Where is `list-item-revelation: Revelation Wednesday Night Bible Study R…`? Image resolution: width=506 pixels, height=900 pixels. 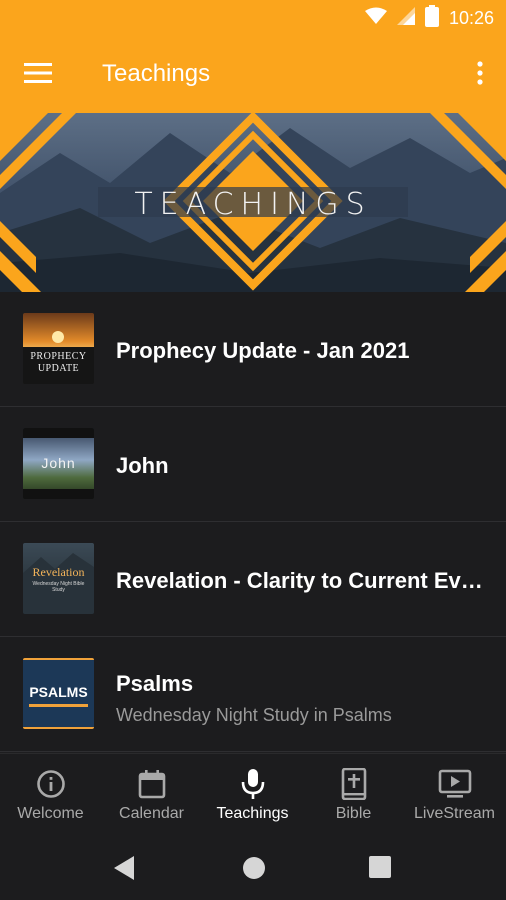 list-item-revelation: Revelation Wednesday Night Bible Study R… is located at coordinates (253, 579).